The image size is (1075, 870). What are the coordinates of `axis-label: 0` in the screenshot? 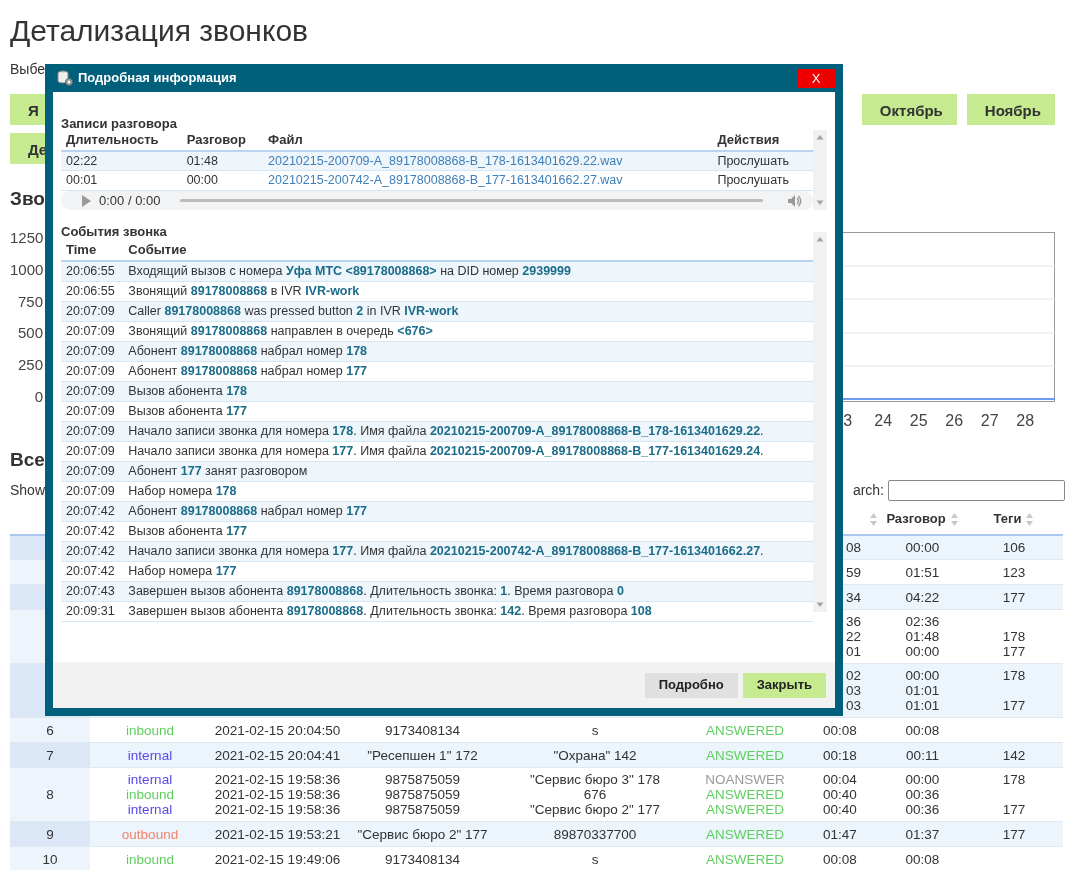 It's located at (38, 397).